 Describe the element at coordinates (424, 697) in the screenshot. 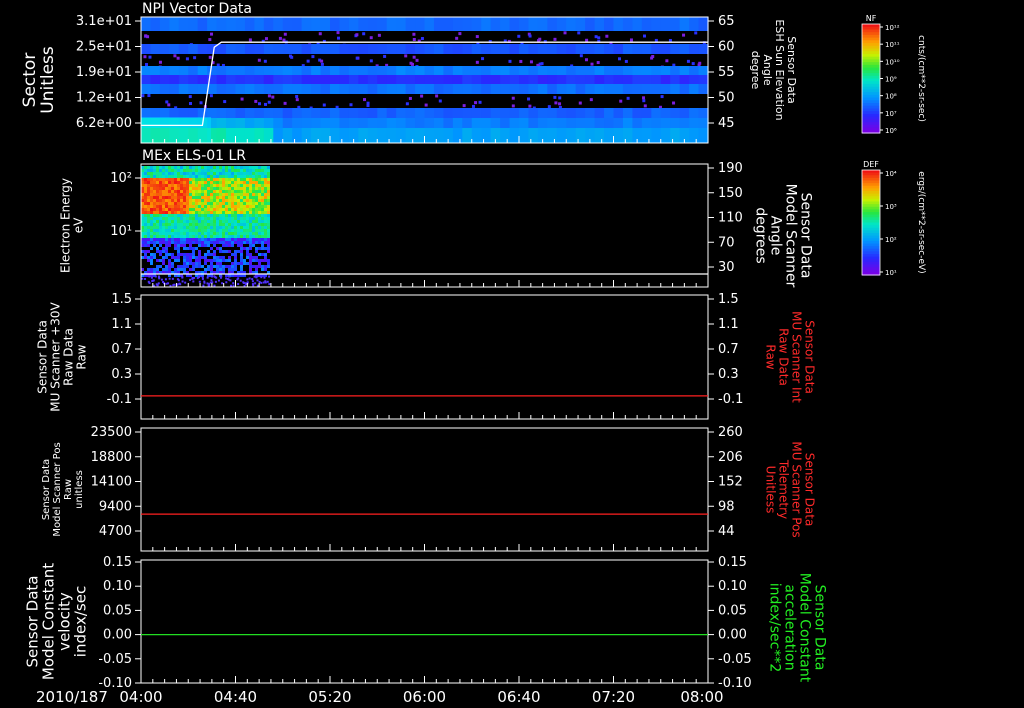

I see `time-tick-label: 06:00` at that location.